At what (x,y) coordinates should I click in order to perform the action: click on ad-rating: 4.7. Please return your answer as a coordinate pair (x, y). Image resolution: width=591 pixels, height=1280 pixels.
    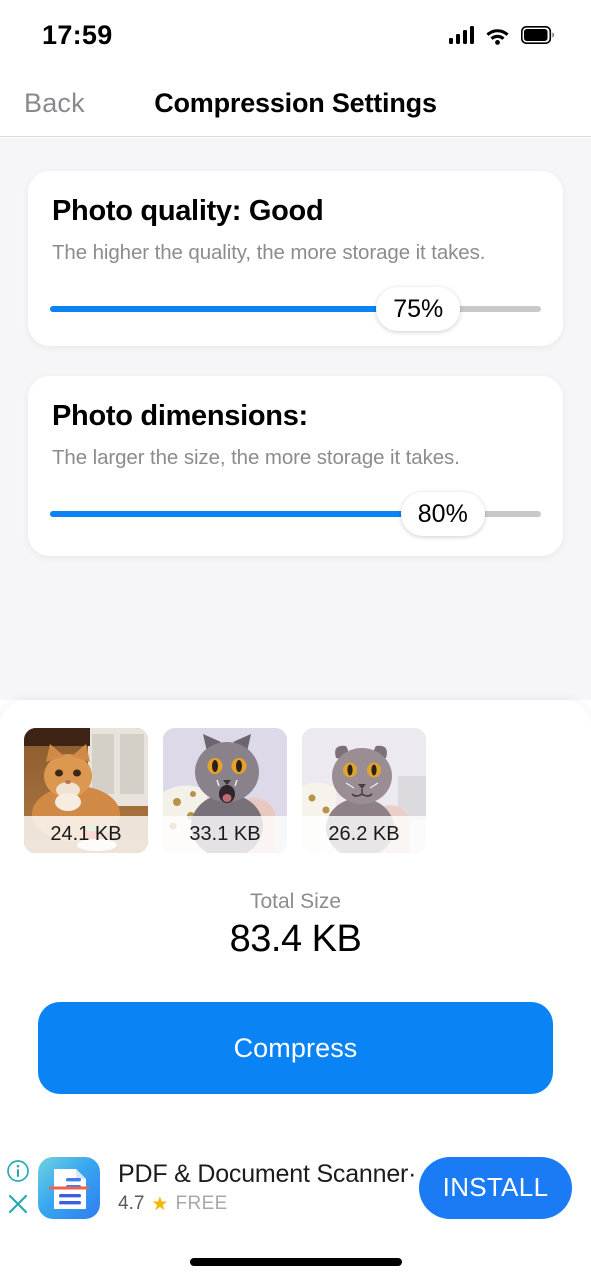
    Looking at the image, I should click on (131, 1203).